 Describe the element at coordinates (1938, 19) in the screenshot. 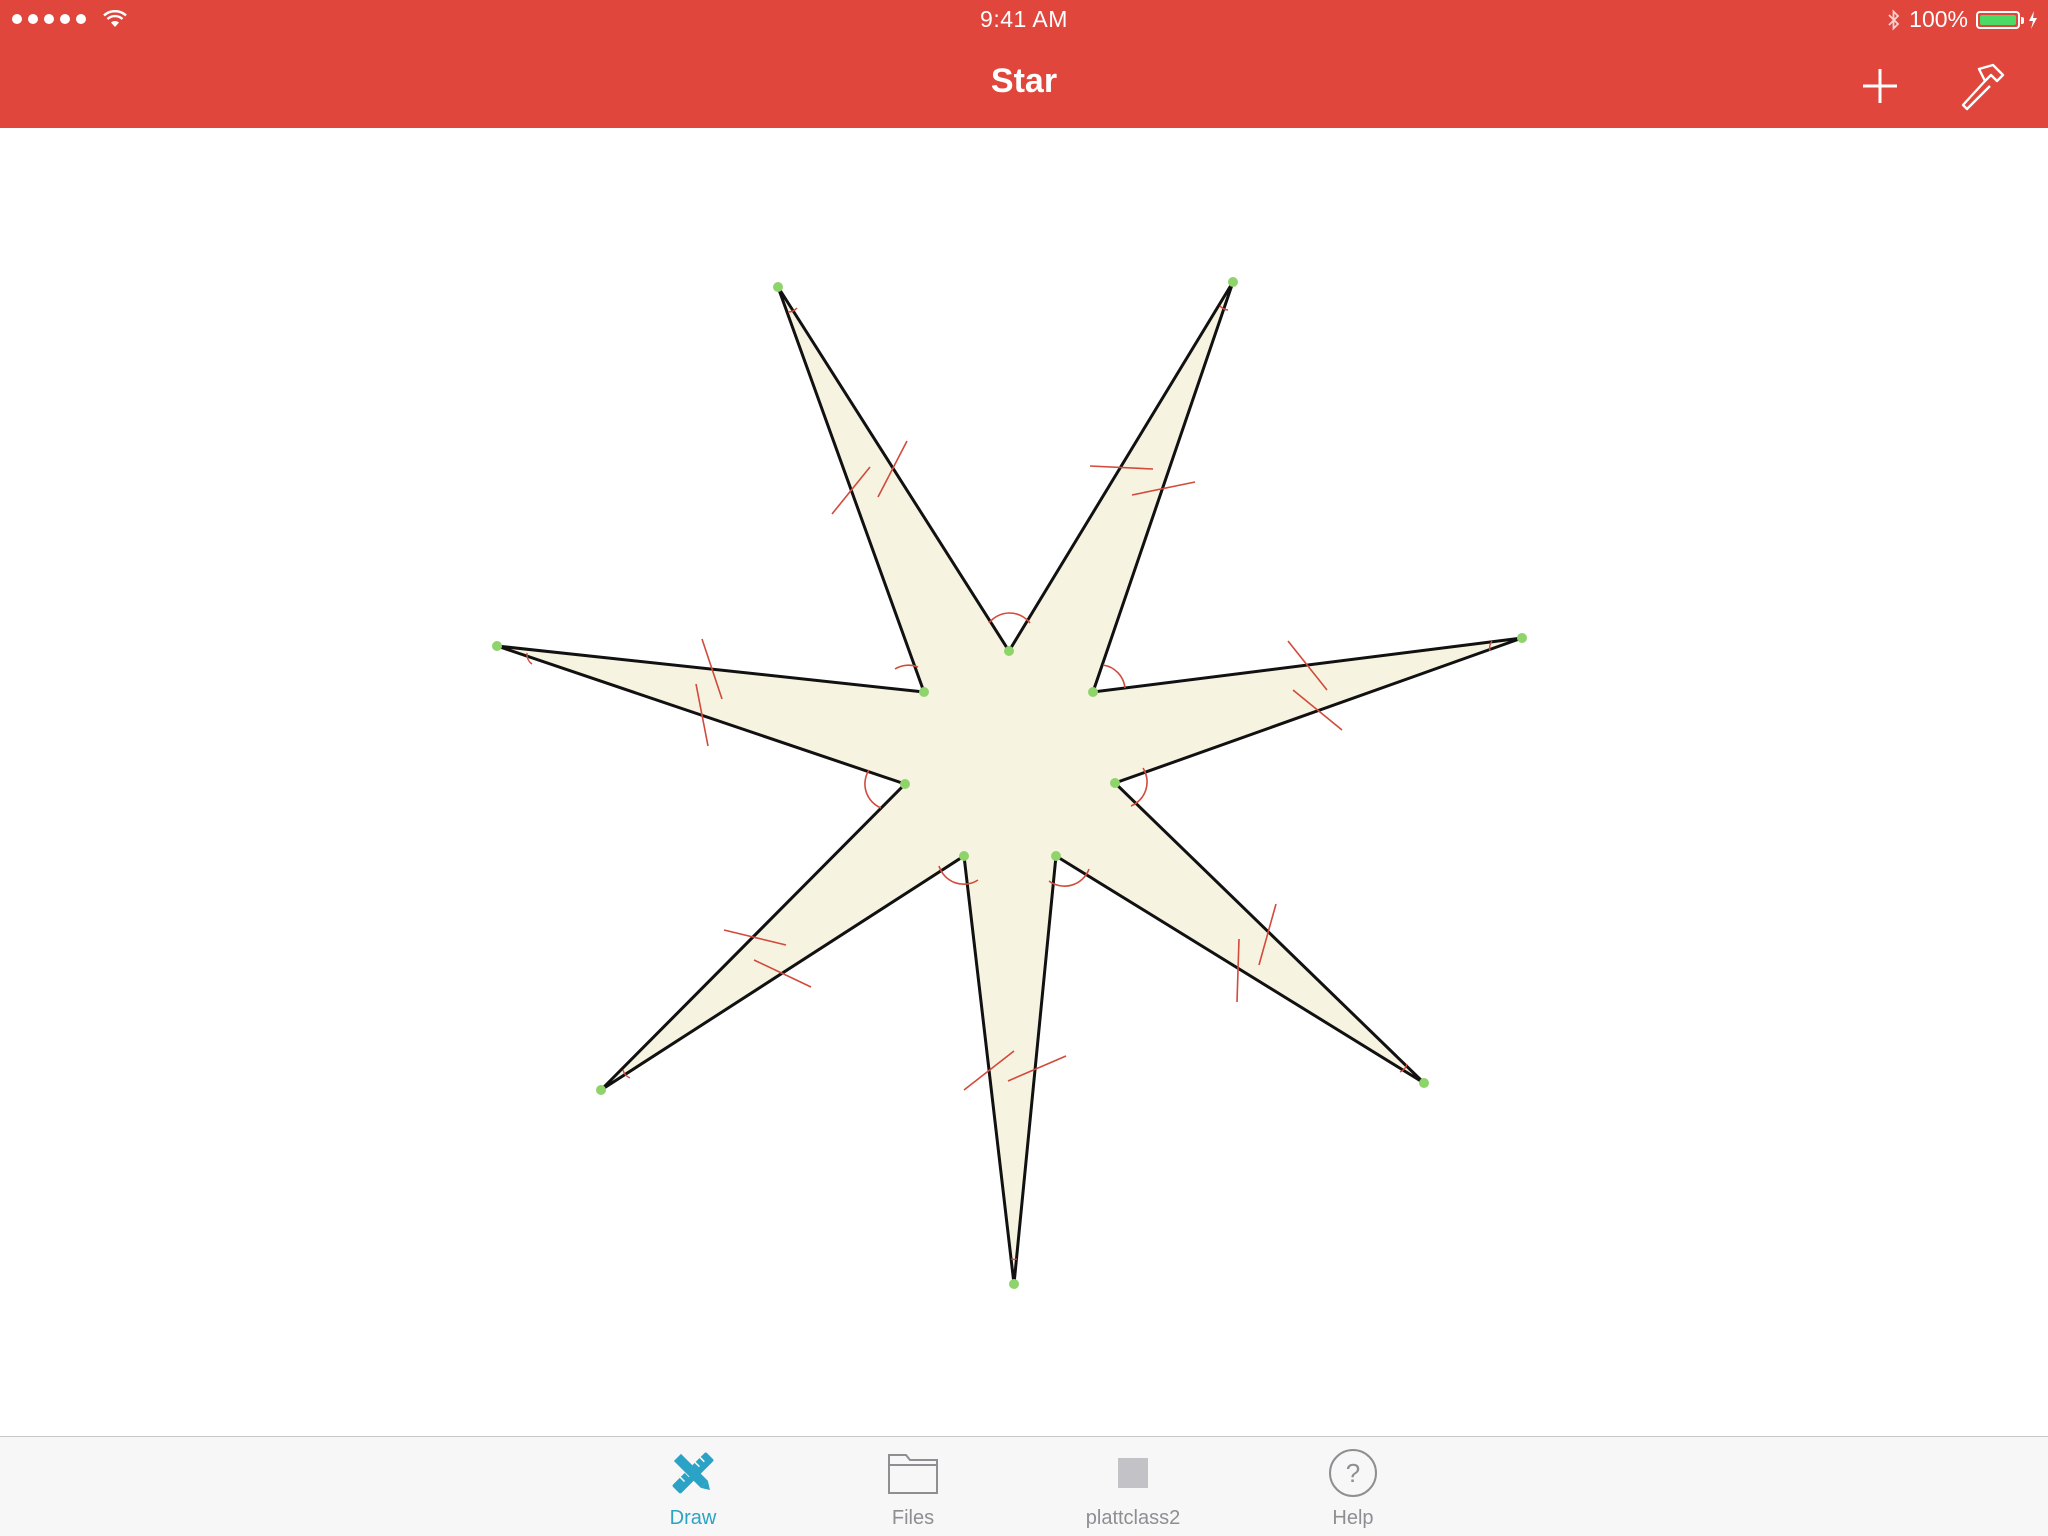

I see `battery-percent: 100%` at that location.